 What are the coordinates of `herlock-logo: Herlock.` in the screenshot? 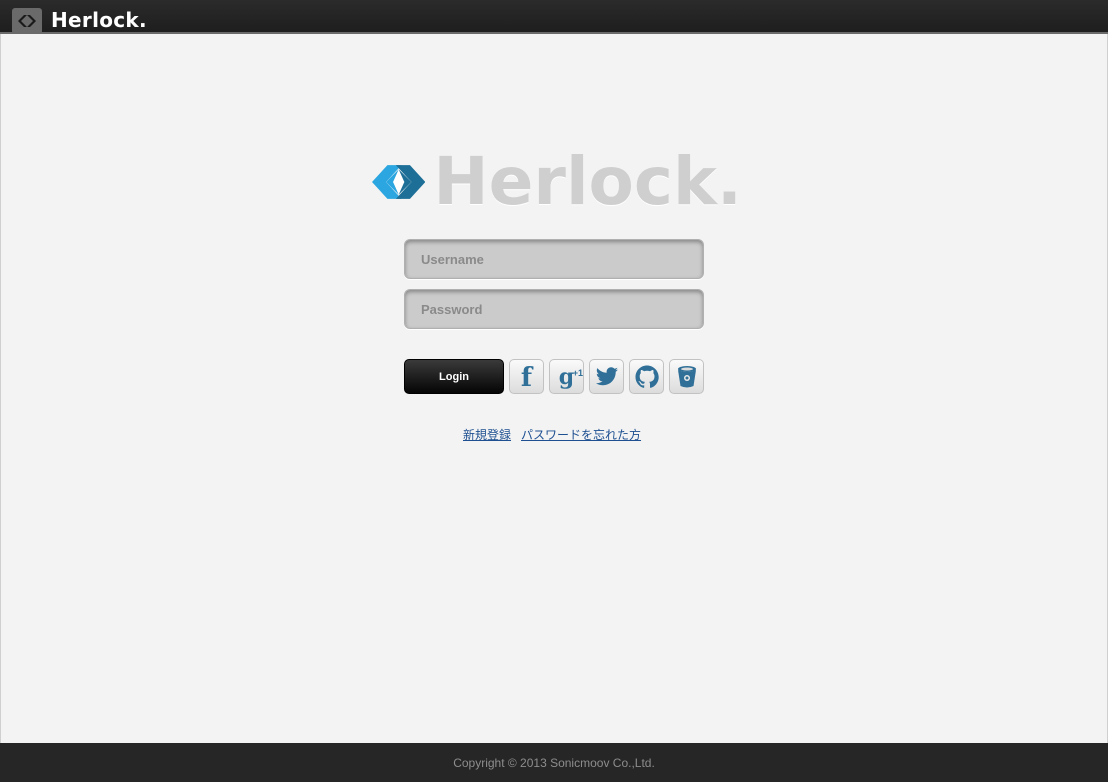 It's located at (557, 181).